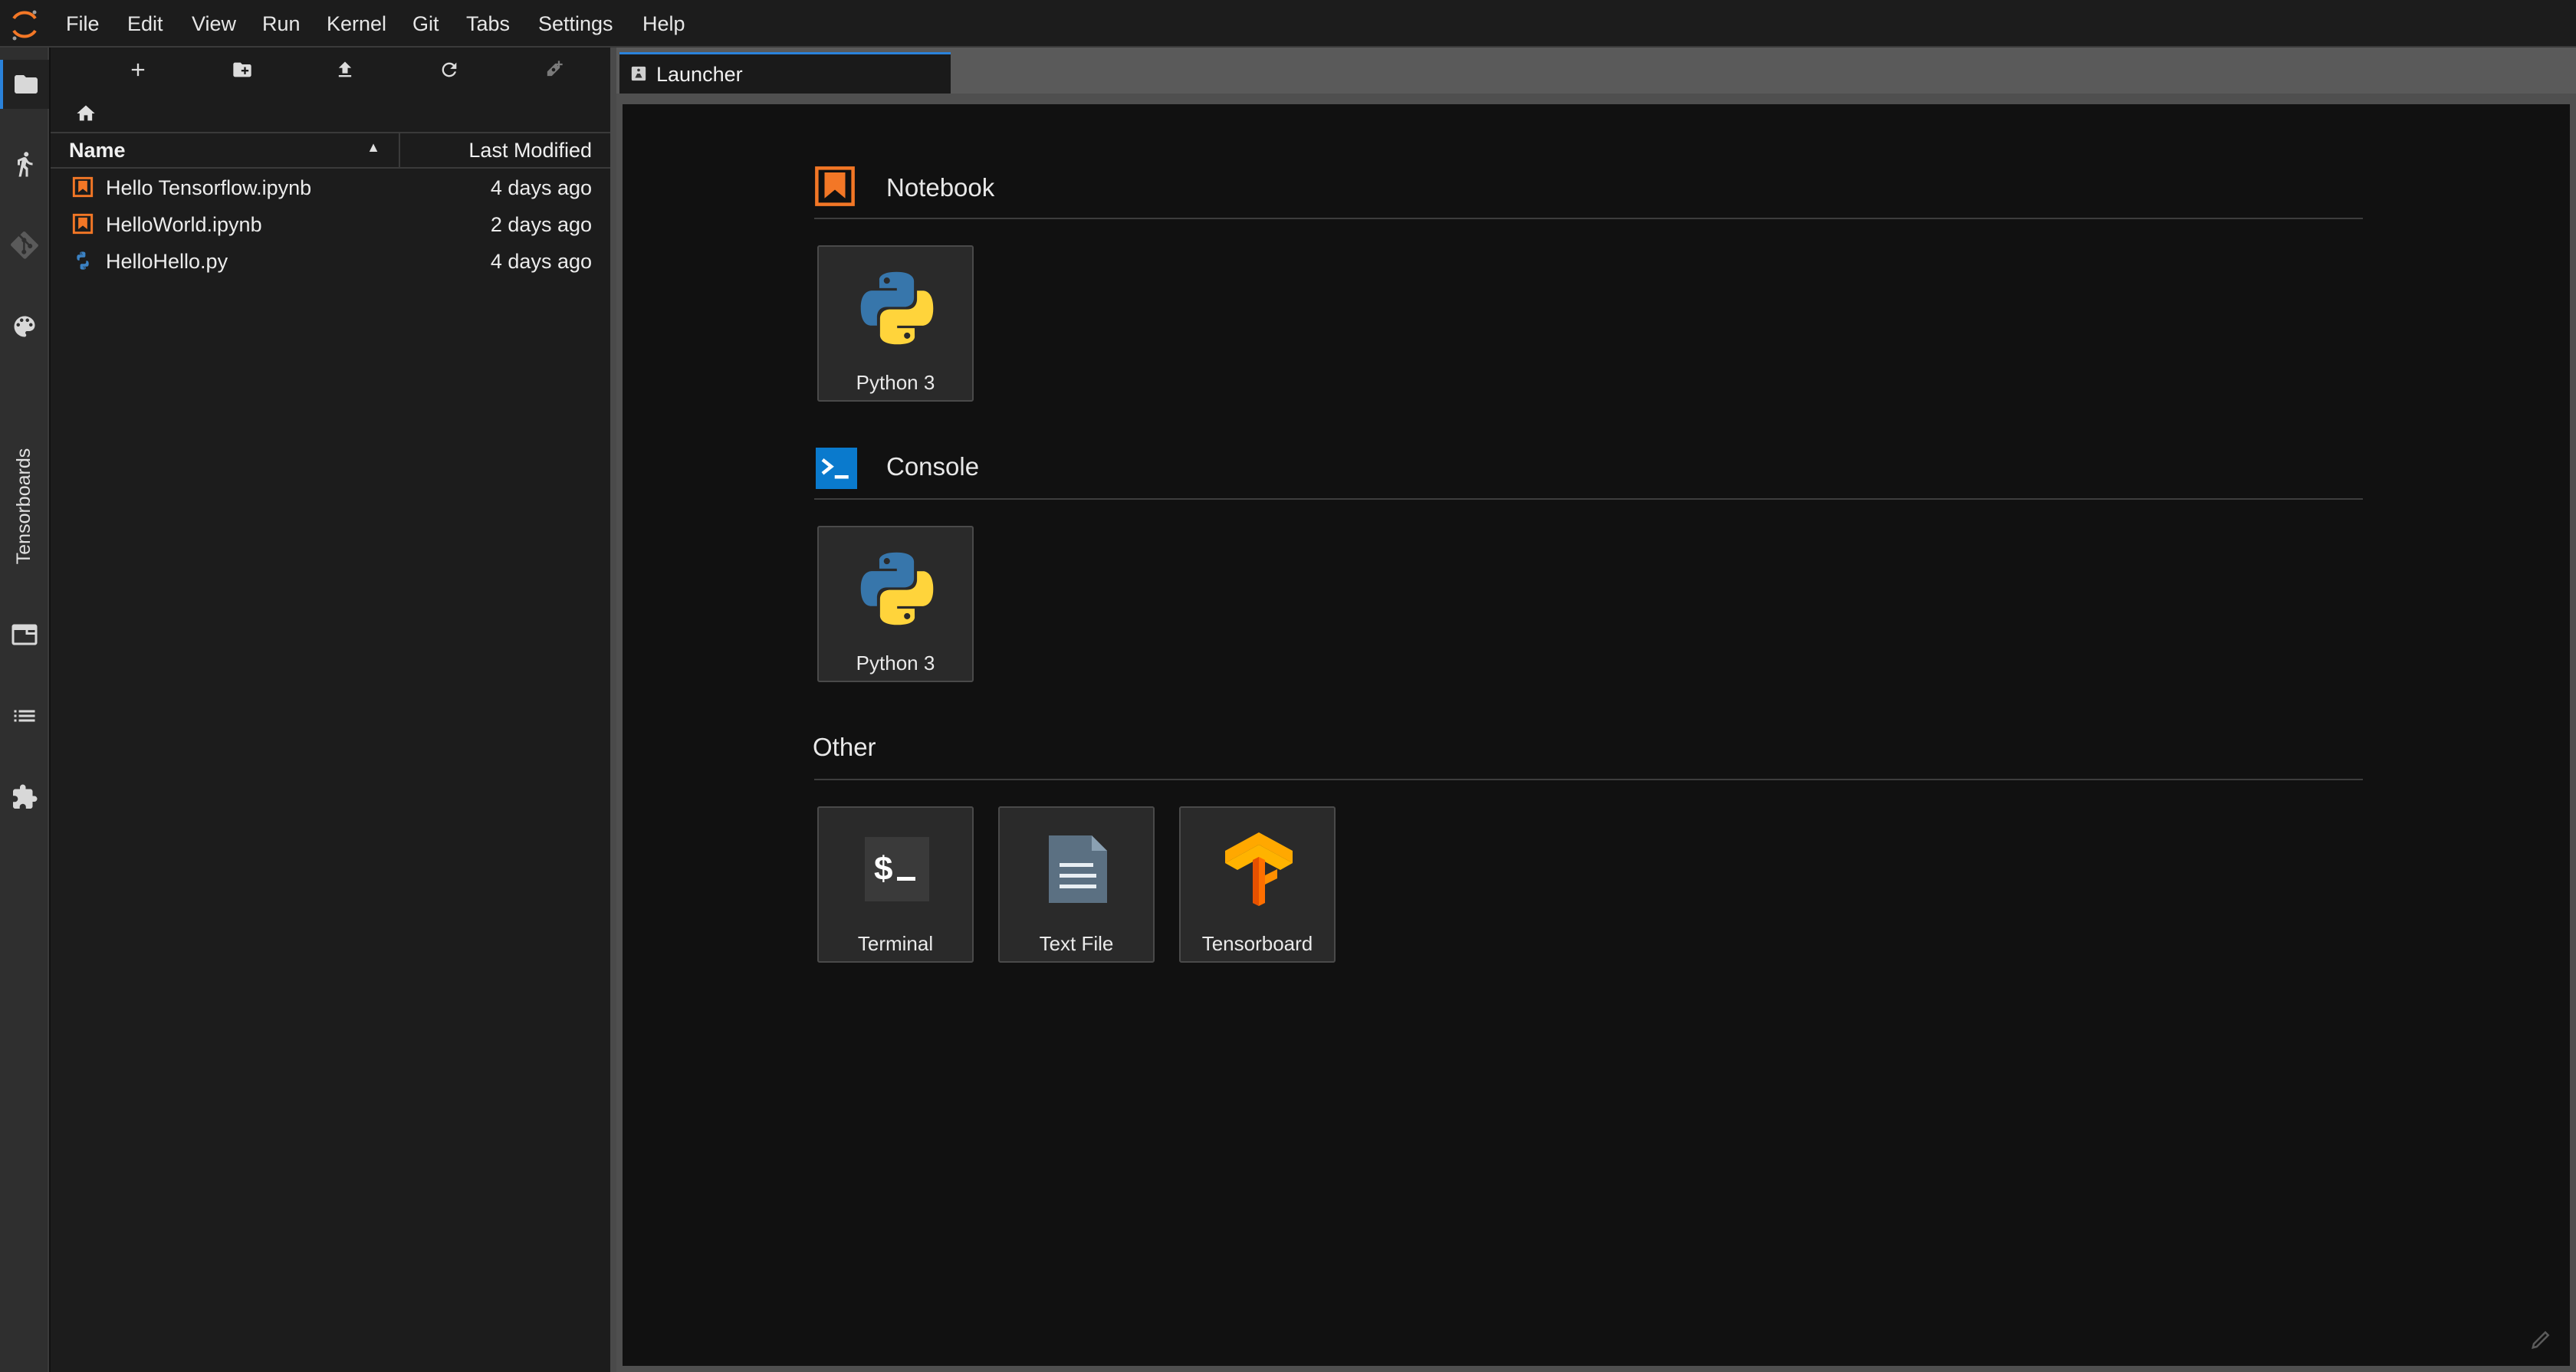  I want to click on menu-git: Git, so click(426, 24).